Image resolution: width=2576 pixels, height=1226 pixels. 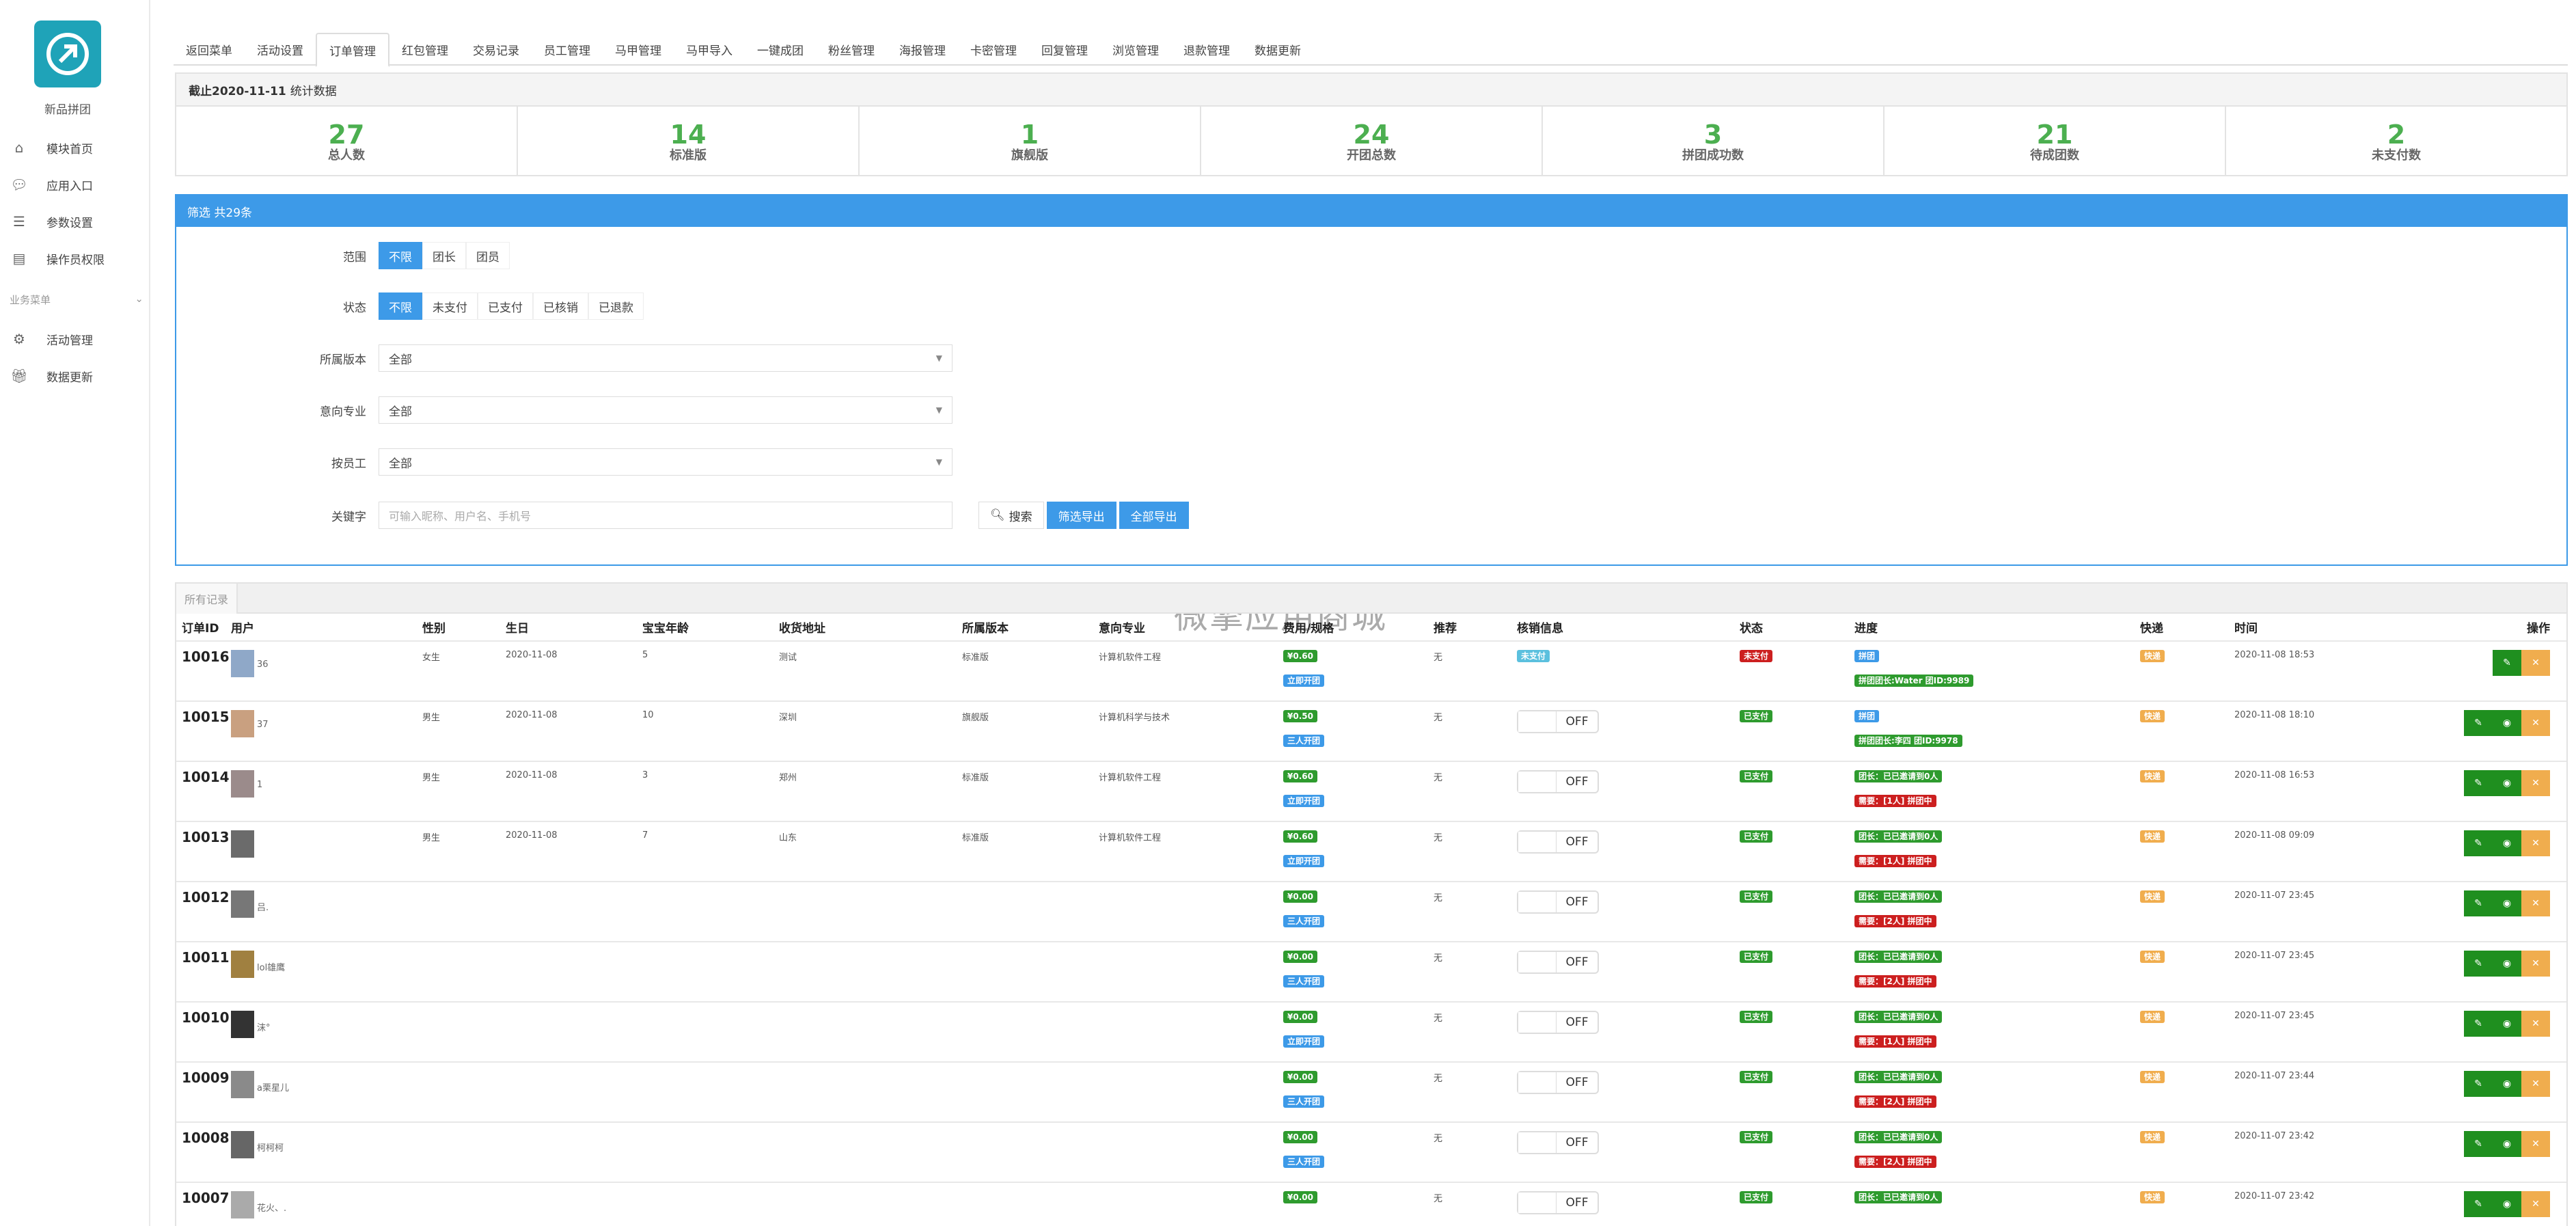 I want to click on sidebar-item-4: ▤ 操作员权限, so click(x=74, y=258).